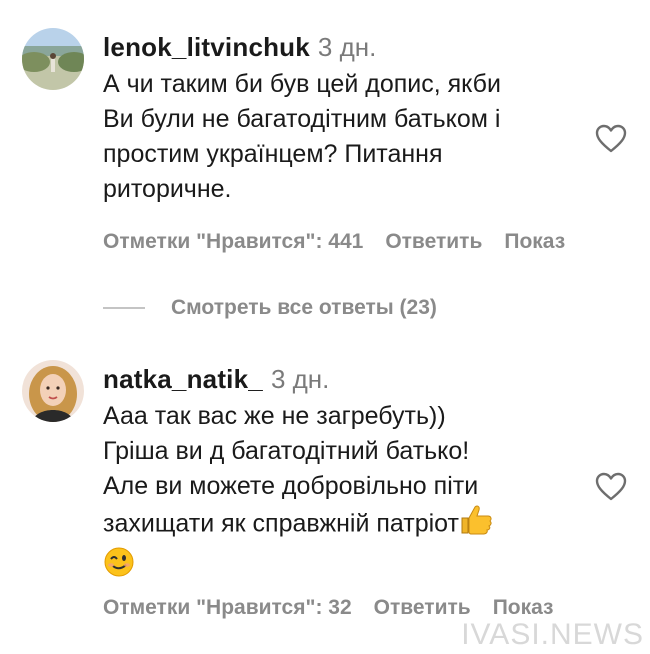 The height and width of the screenshot is (654, 650). What do you see at coordinates (233, 241) in the screenshot?
I see `likes-count: Отметки "Нравится": 441` at bounding box center [233, 241].